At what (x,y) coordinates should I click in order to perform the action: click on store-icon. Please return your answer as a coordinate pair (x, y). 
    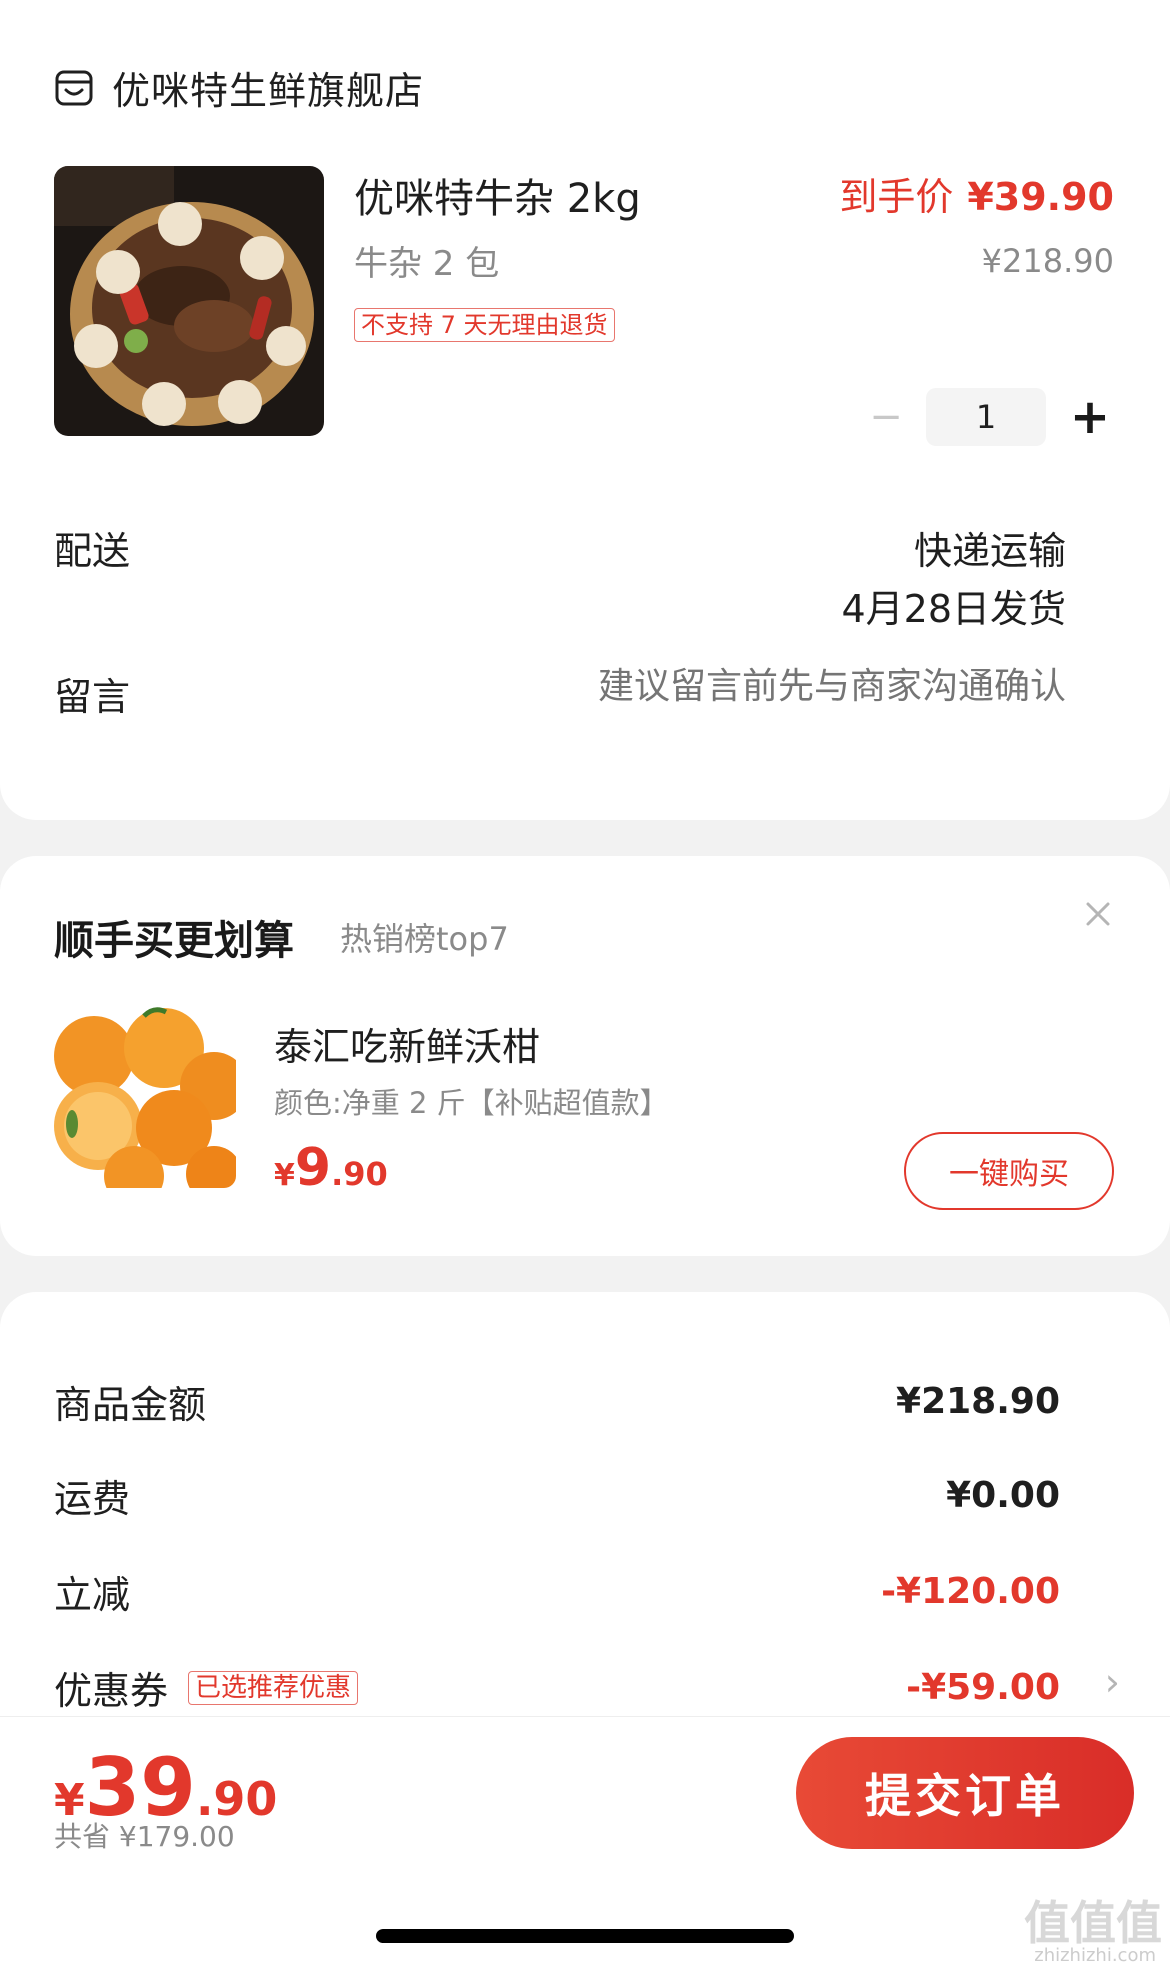
    Looking at the image, I should click on (74, 87).